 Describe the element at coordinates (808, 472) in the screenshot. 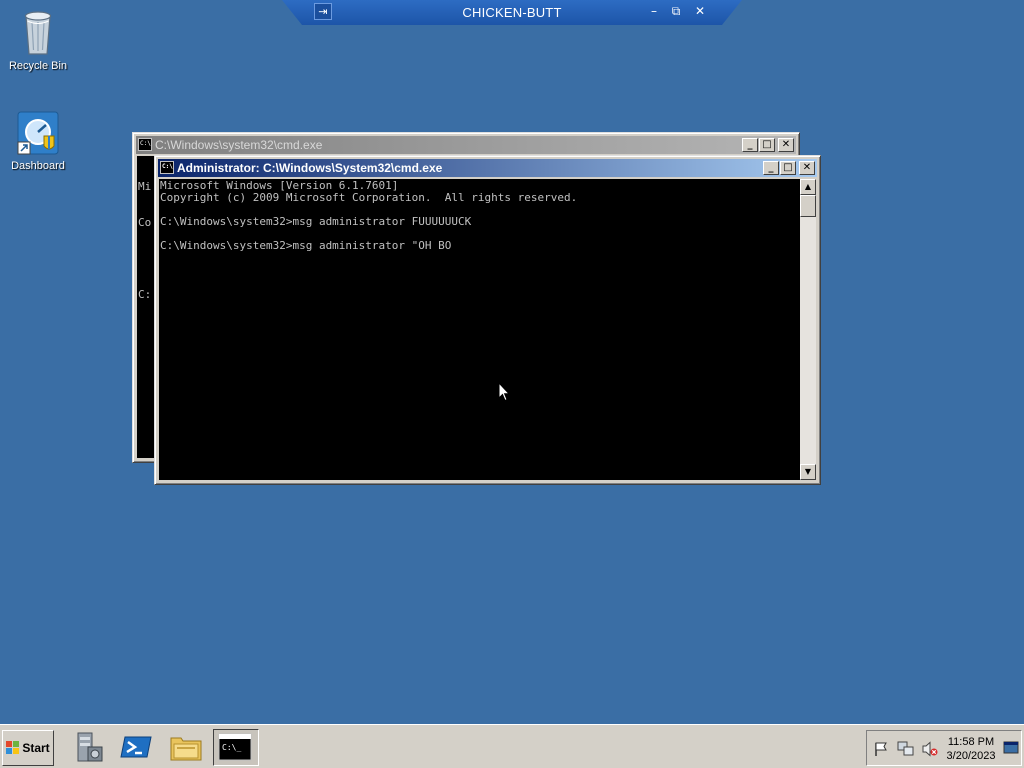

I see `scroll-down-button: ▼` at that location.